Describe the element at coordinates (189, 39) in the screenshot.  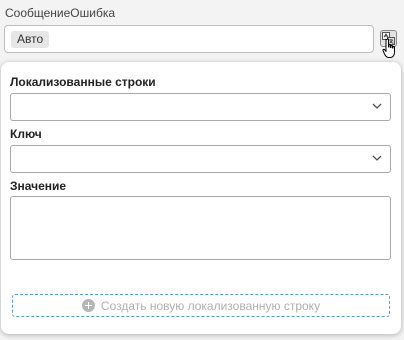
I see `message-value-field: Авто` at that location.